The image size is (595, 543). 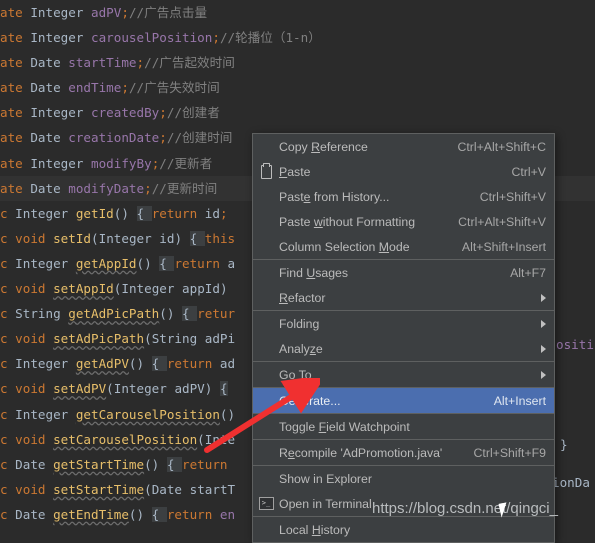 I want to click on menu-item-generate: Generate... Alt+Insert, so click(x=403, y=400).